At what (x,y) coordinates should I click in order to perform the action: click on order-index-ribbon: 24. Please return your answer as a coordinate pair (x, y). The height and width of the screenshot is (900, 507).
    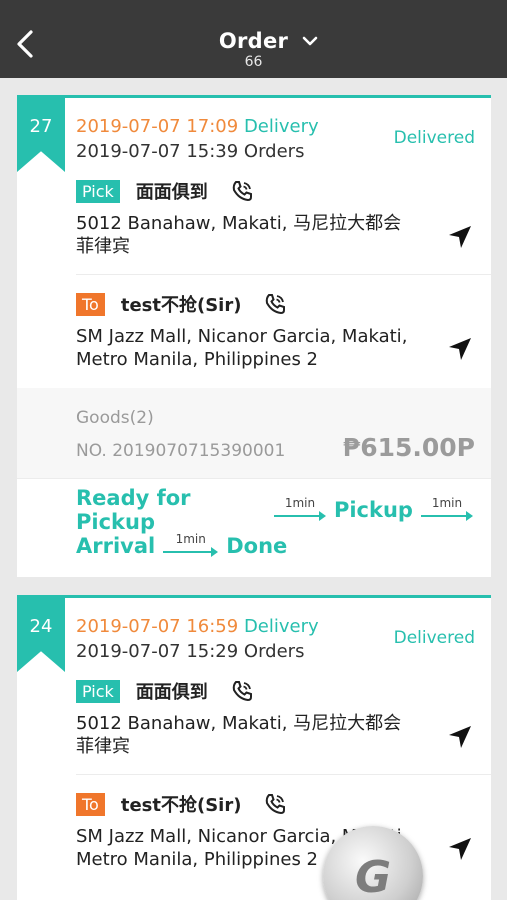
    Looking at the image, I should click on (41, 635).